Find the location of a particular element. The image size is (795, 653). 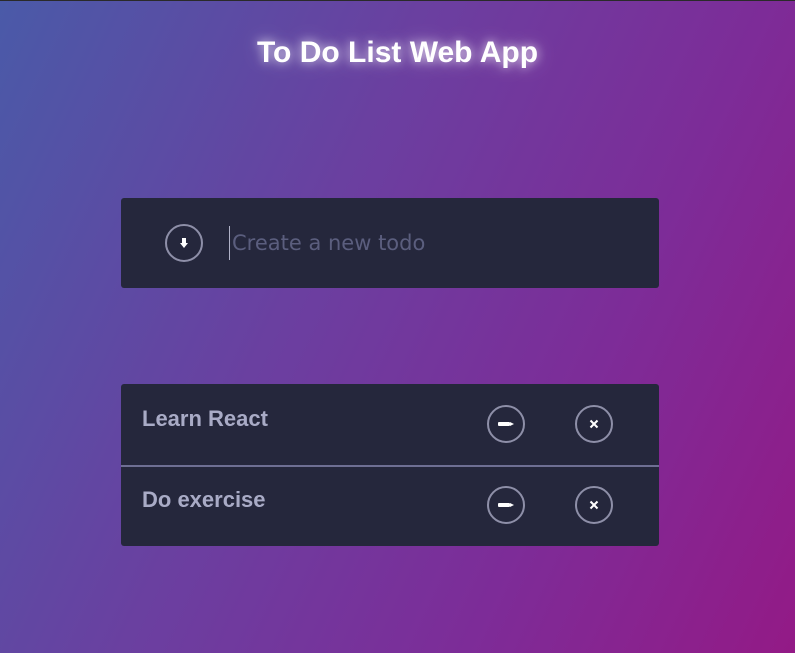

page-title: To Do List Web App is located at coordinates (397, 52).